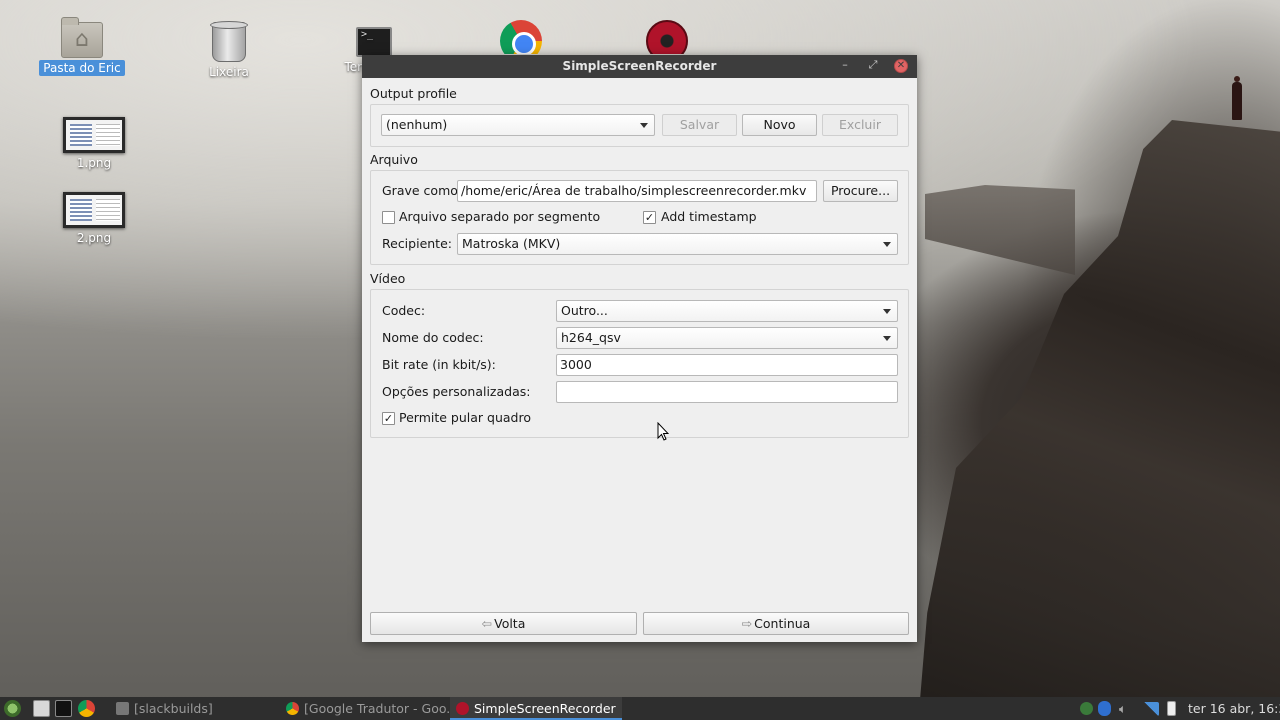 Image resolution: width=1280 pixels, height=720 pixels. Describe the element at coordinates (510, 623) in the screenshot. I see `back-button-label: Volta` at that location.